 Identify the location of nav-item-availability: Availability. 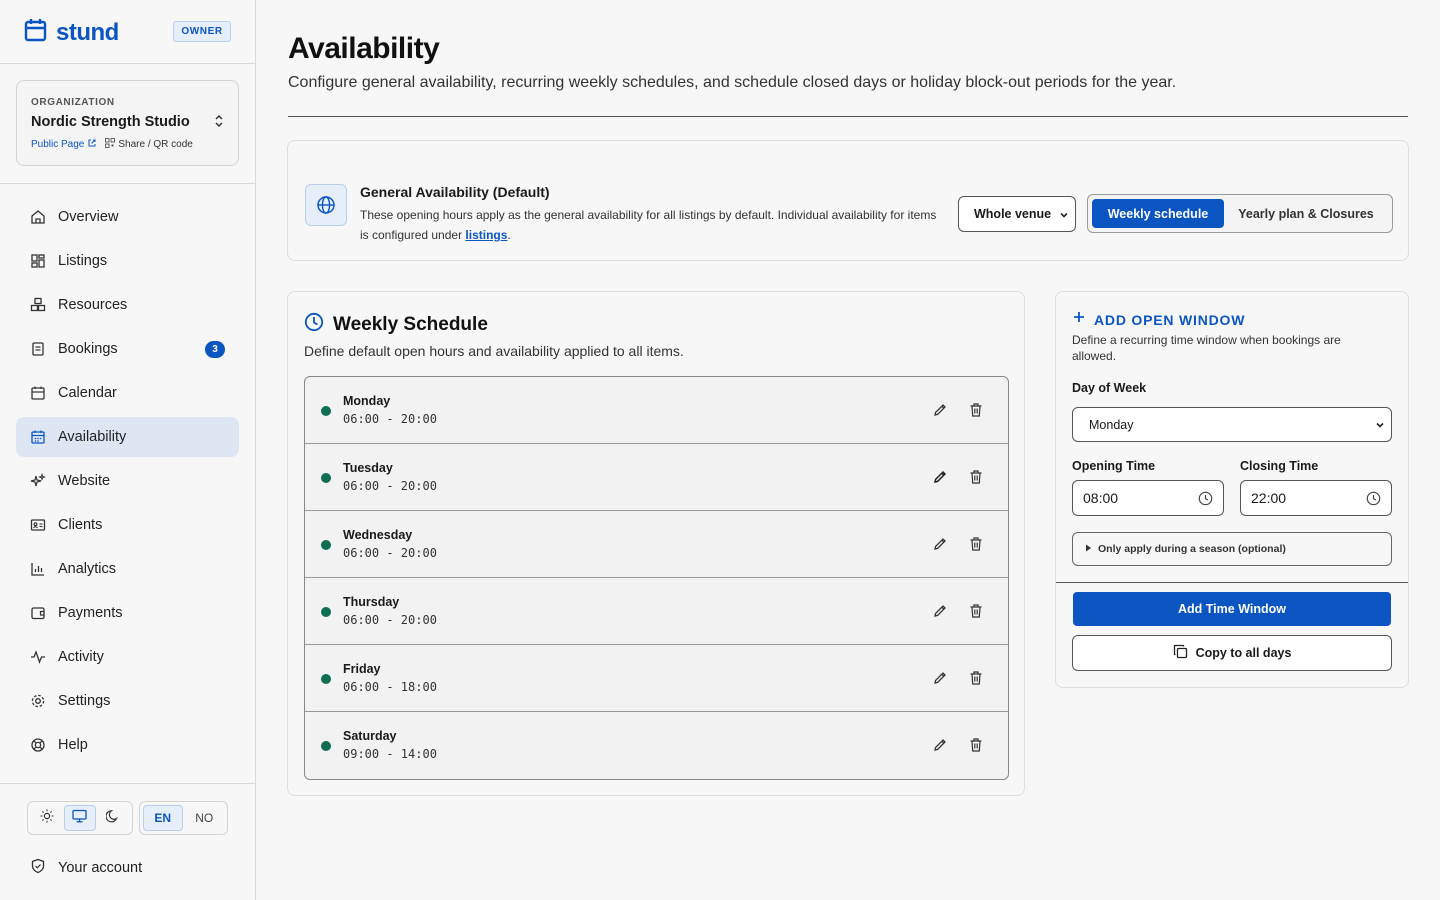
(127, 437).